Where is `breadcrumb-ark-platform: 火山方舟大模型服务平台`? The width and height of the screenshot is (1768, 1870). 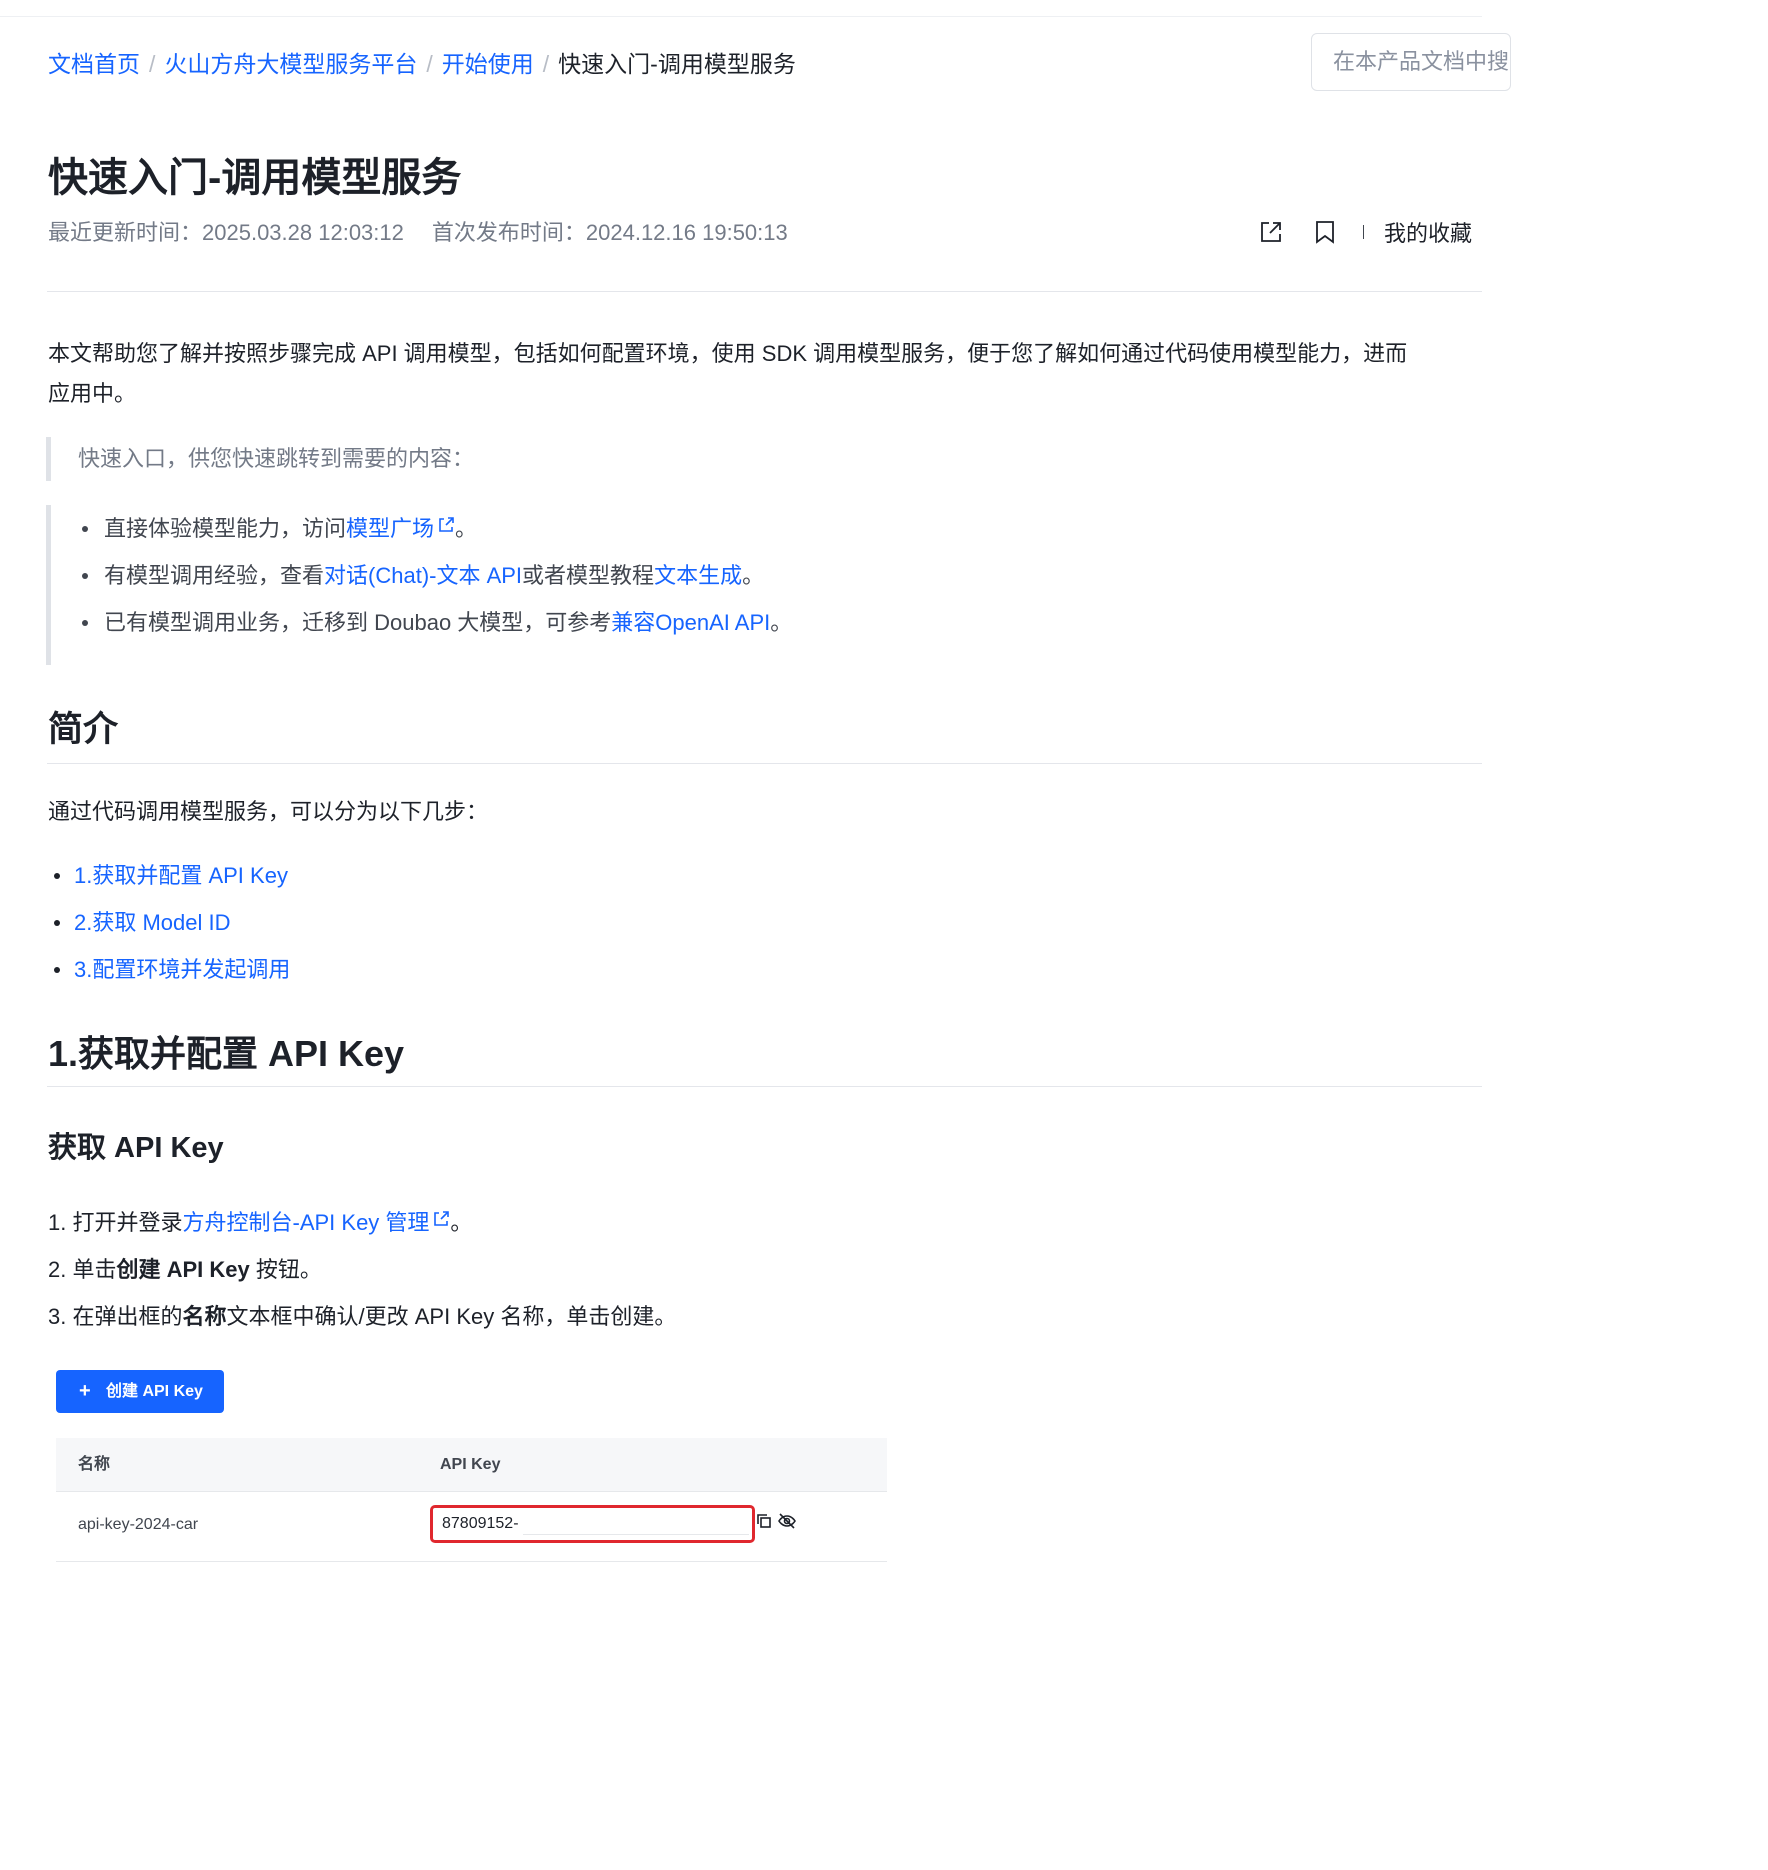
breadcrumb-ark-platform: 火山方舟大模型服务平台 is located at coordinates (290, 64).